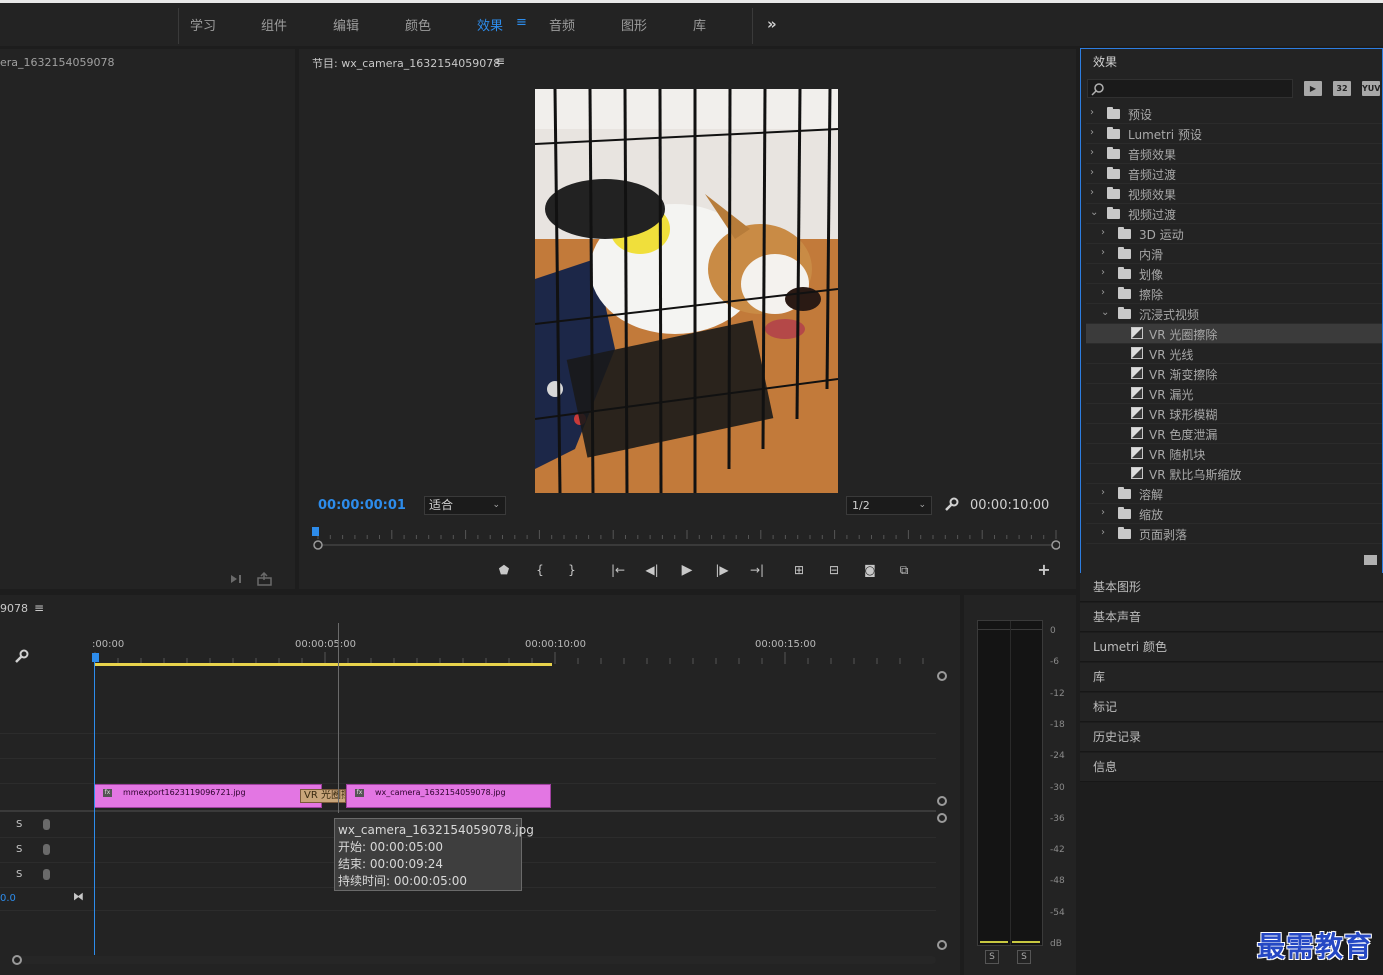  I want to click on effects-tree-item: VR 默比乌斯缩放, so click(1234, 474).